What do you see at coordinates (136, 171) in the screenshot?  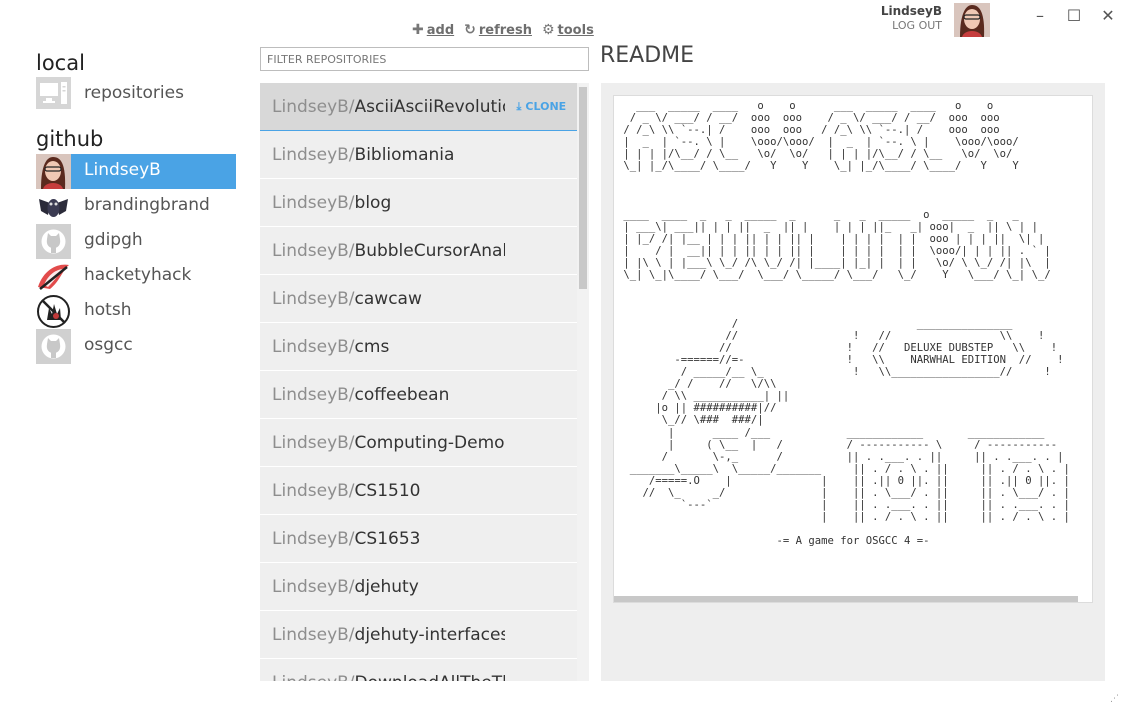 I see `sidebar-item-lindseyb: LindseyB` at bounding box center [136, 171].